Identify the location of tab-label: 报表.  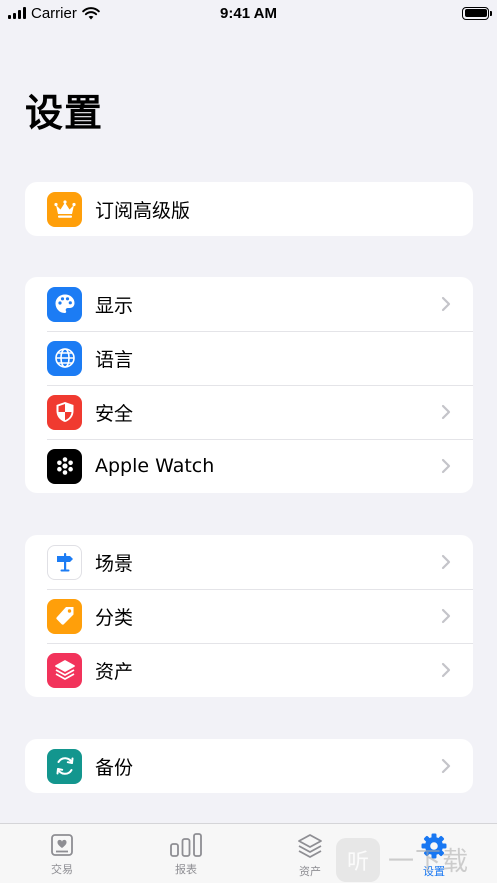
(186, 869).